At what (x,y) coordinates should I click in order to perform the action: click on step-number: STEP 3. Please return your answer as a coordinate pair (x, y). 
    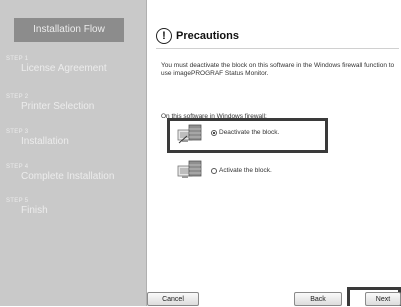
    Looking at the image, I should click on (17, 132).